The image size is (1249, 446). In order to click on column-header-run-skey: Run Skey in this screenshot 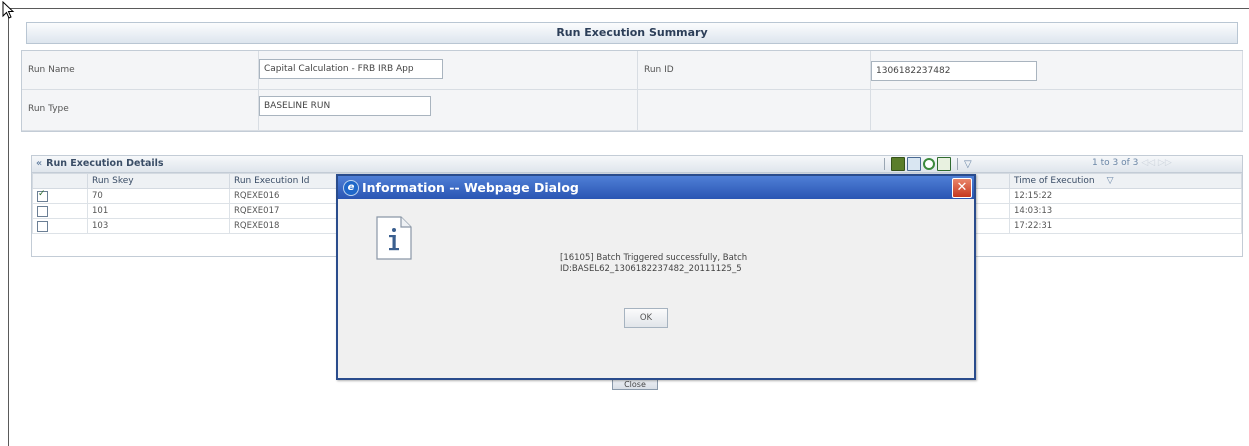, I will do `click(158, 181)`.